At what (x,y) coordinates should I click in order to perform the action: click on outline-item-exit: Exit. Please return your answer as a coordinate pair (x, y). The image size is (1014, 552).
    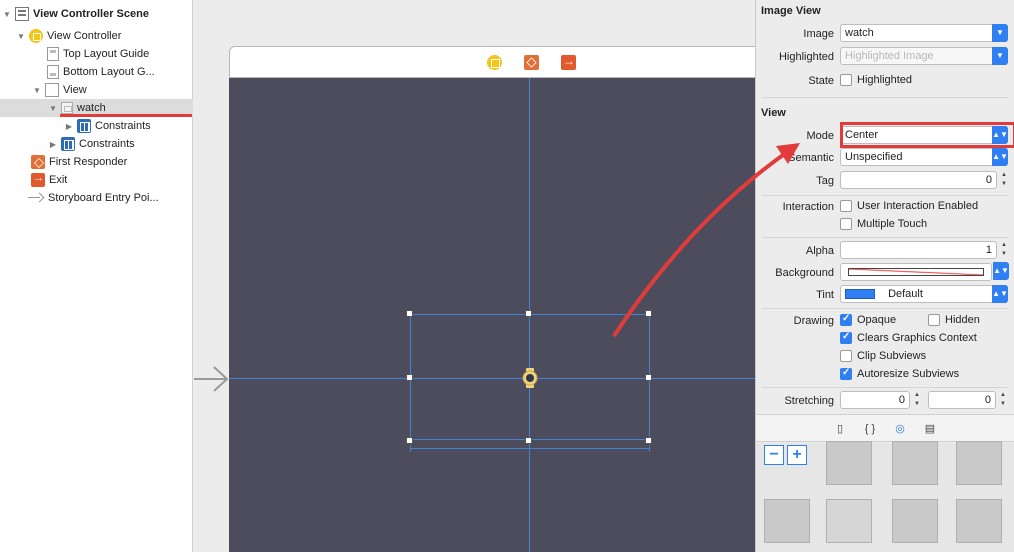
    Looking at the image, I should click on (96, 180).